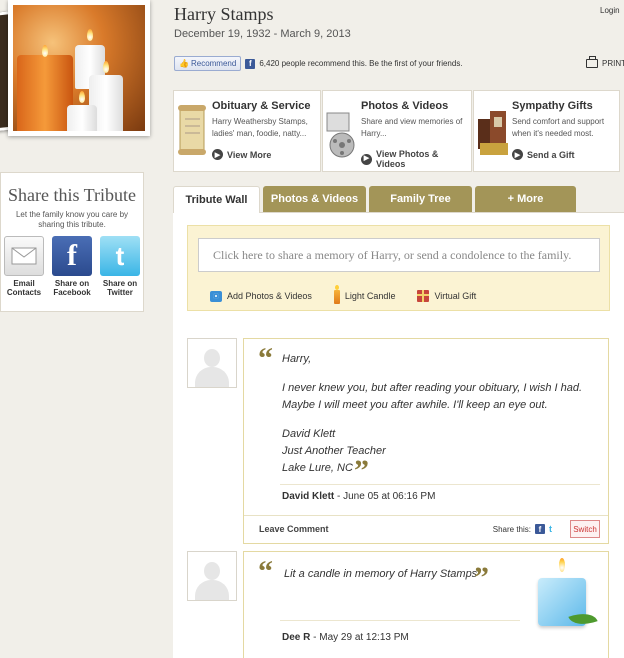 This screenshot has width=624, height=658. What do you see at coordinates (241, 154) in the screenshot?
I see `view-more-link: ▶ View More` at bounding box center [241, 154].